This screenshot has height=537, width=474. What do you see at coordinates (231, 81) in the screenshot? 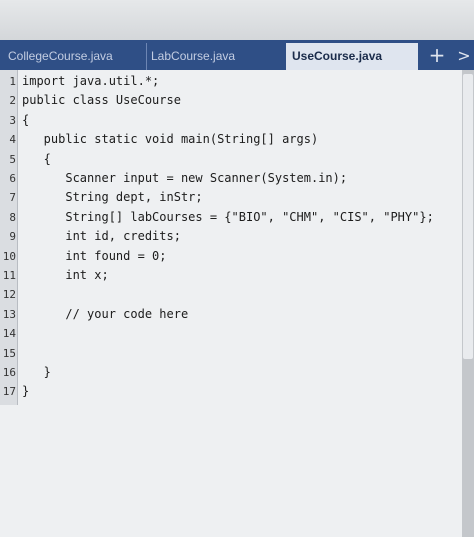
I see `code-line: 1 import java.util.*;` at bounding box center [231, 81].